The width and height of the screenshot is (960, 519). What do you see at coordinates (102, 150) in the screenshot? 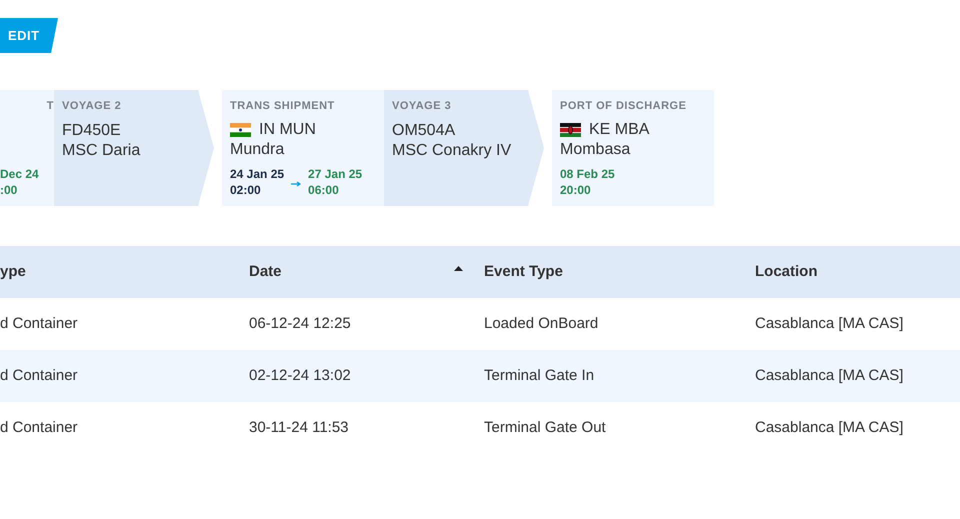
I see `vessel-name: MSC Daria` at bounding box center [102, 150].